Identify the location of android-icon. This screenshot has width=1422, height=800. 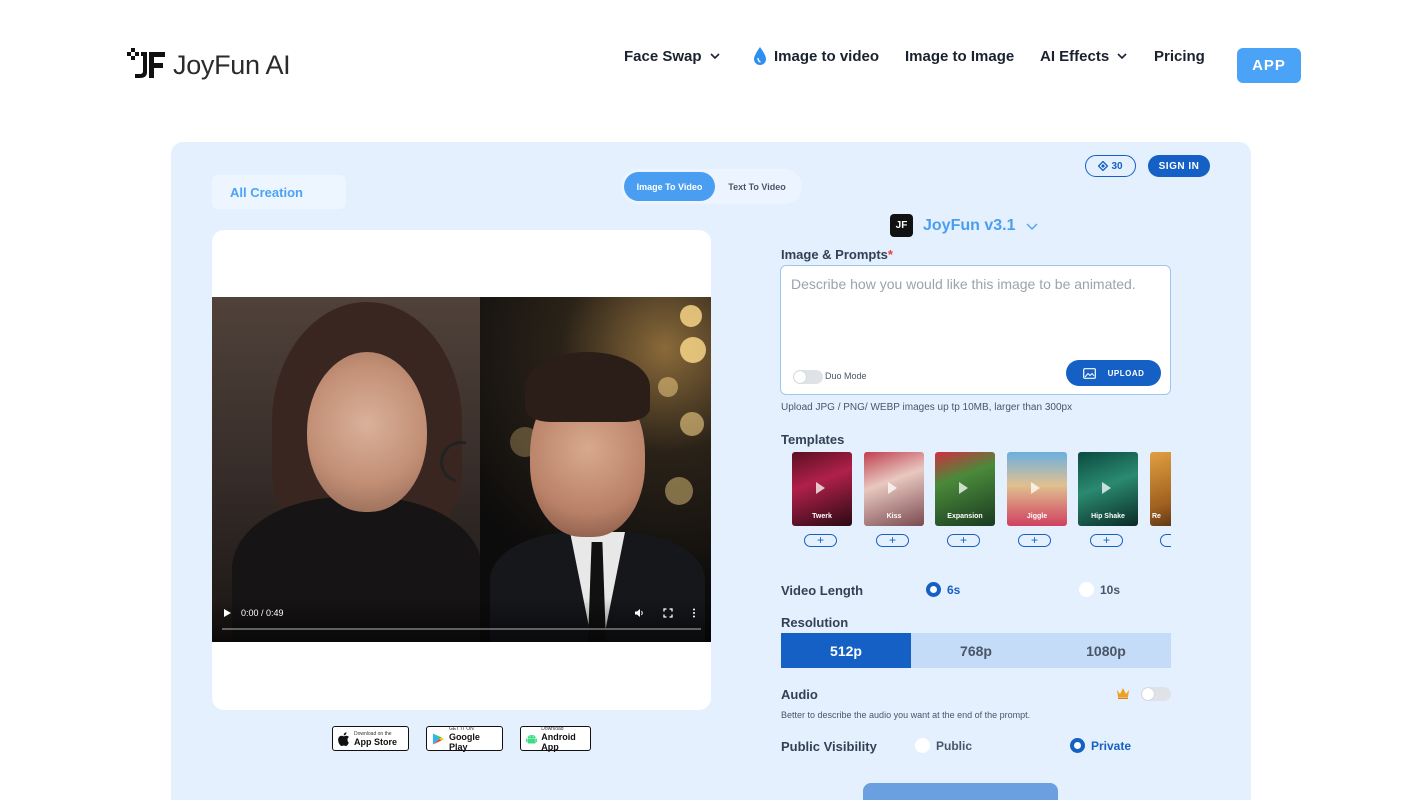
(532, 738).